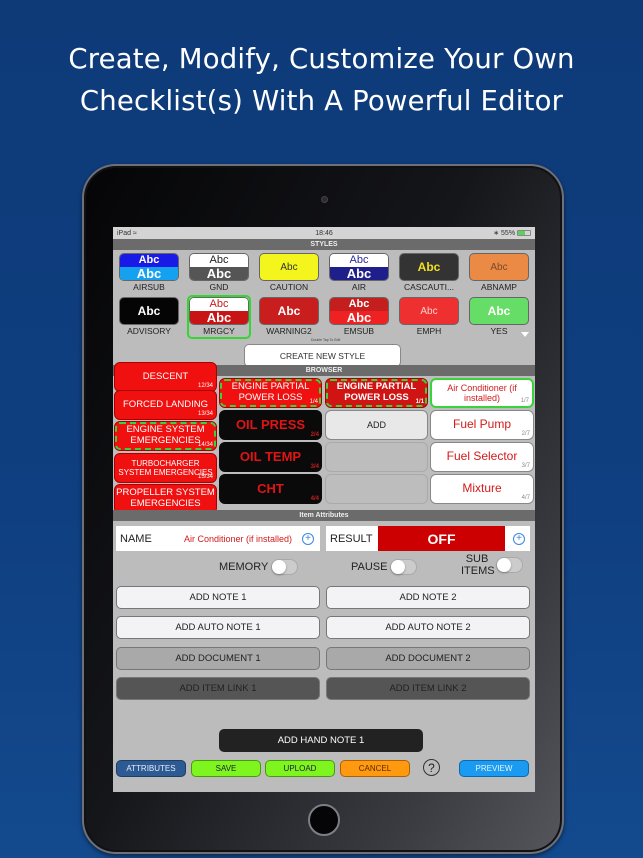 The width and height of the screenshot is (643, 858). I want to click on checklist-item: OIL PRESS 2/4, so click(270, 425).